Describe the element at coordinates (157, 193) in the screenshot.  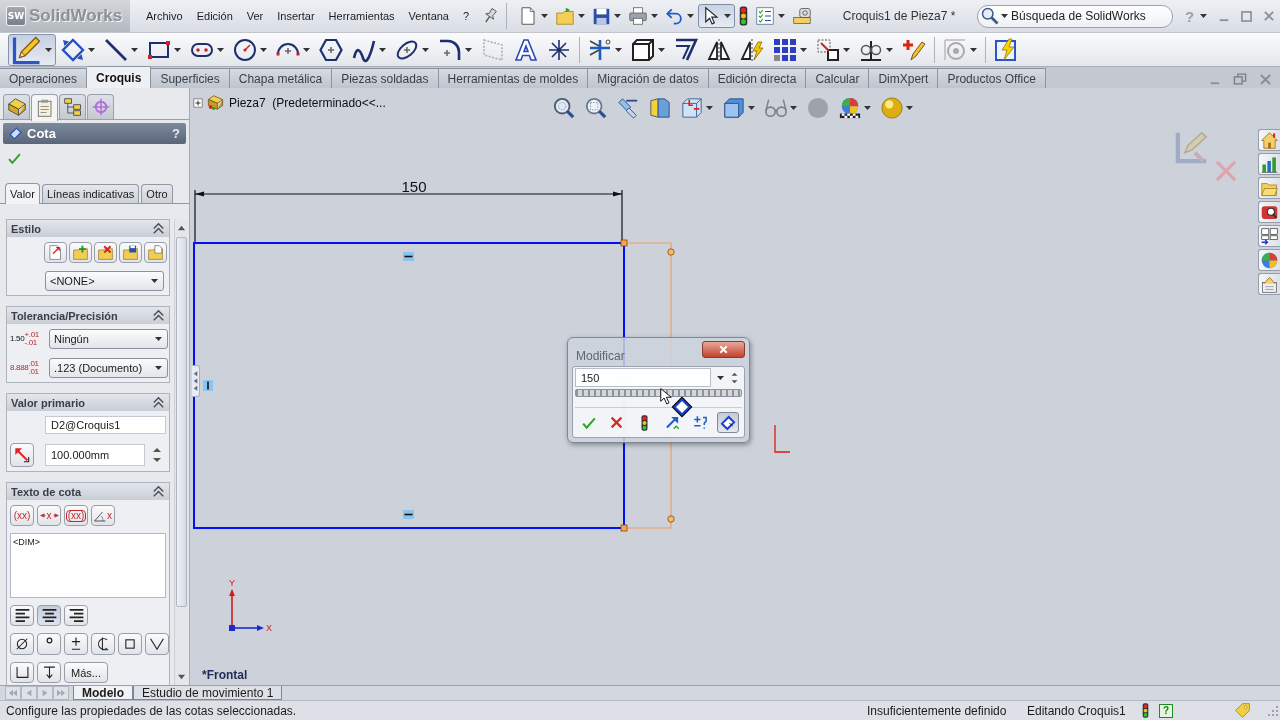
I see `panel-tab: Otro` at that location.